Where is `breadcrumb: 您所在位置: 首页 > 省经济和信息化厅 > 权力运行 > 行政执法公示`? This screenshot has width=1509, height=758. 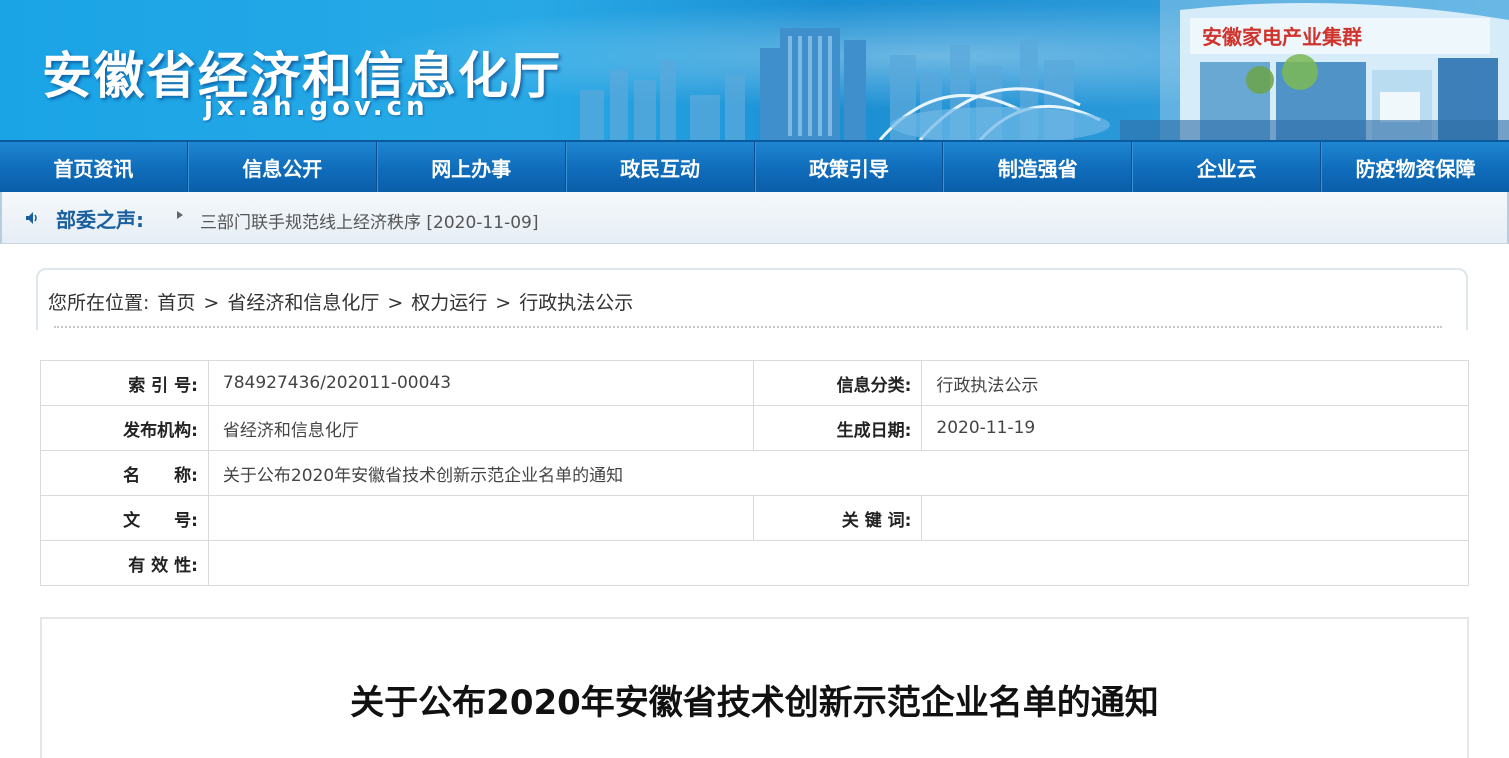
breadcrumb: 您所在位置: 首页 > 省经济和信息化厅 > 权力运行 > 行政执法公示 is located at coordinates (344, 301).